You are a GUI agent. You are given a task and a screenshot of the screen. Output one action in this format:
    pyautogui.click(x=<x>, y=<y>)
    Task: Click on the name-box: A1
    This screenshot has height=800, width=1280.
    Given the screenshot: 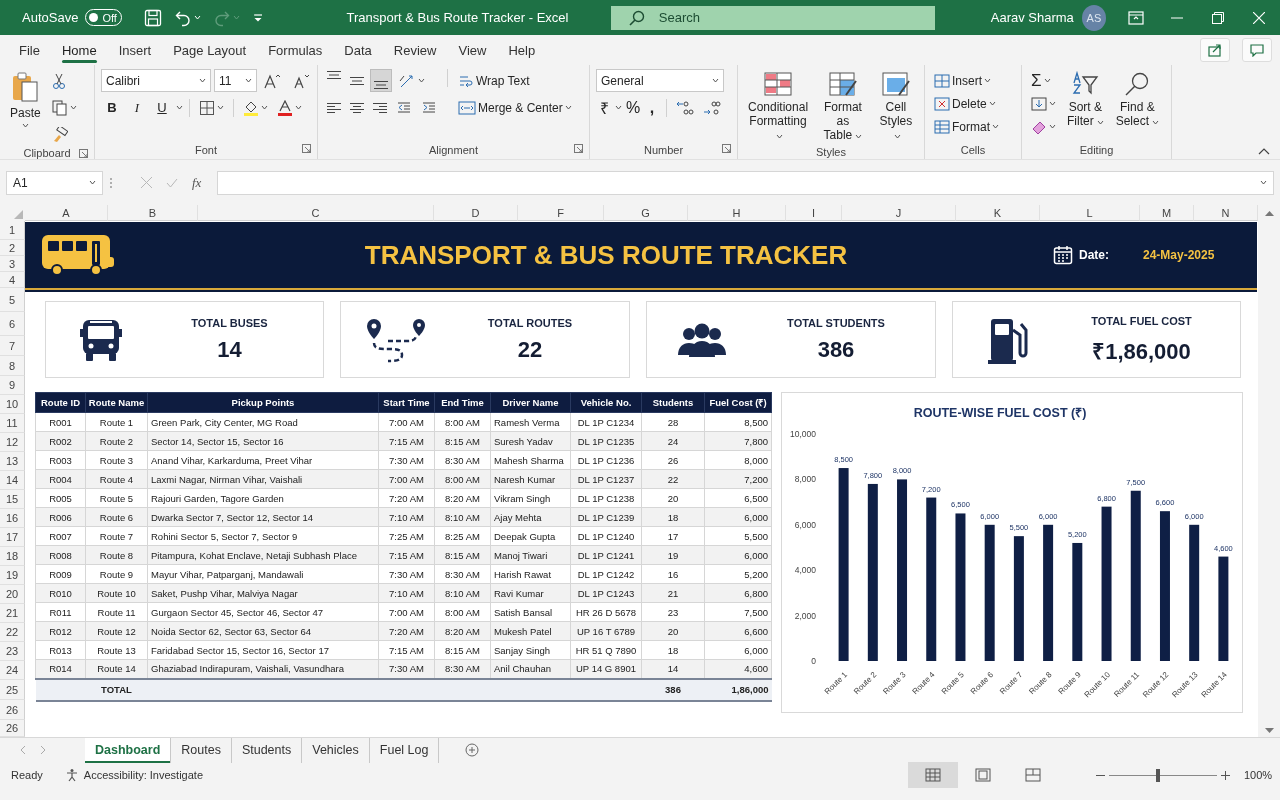 What is the action you would take?
    pyautogui.click(x=54, y=182)
    